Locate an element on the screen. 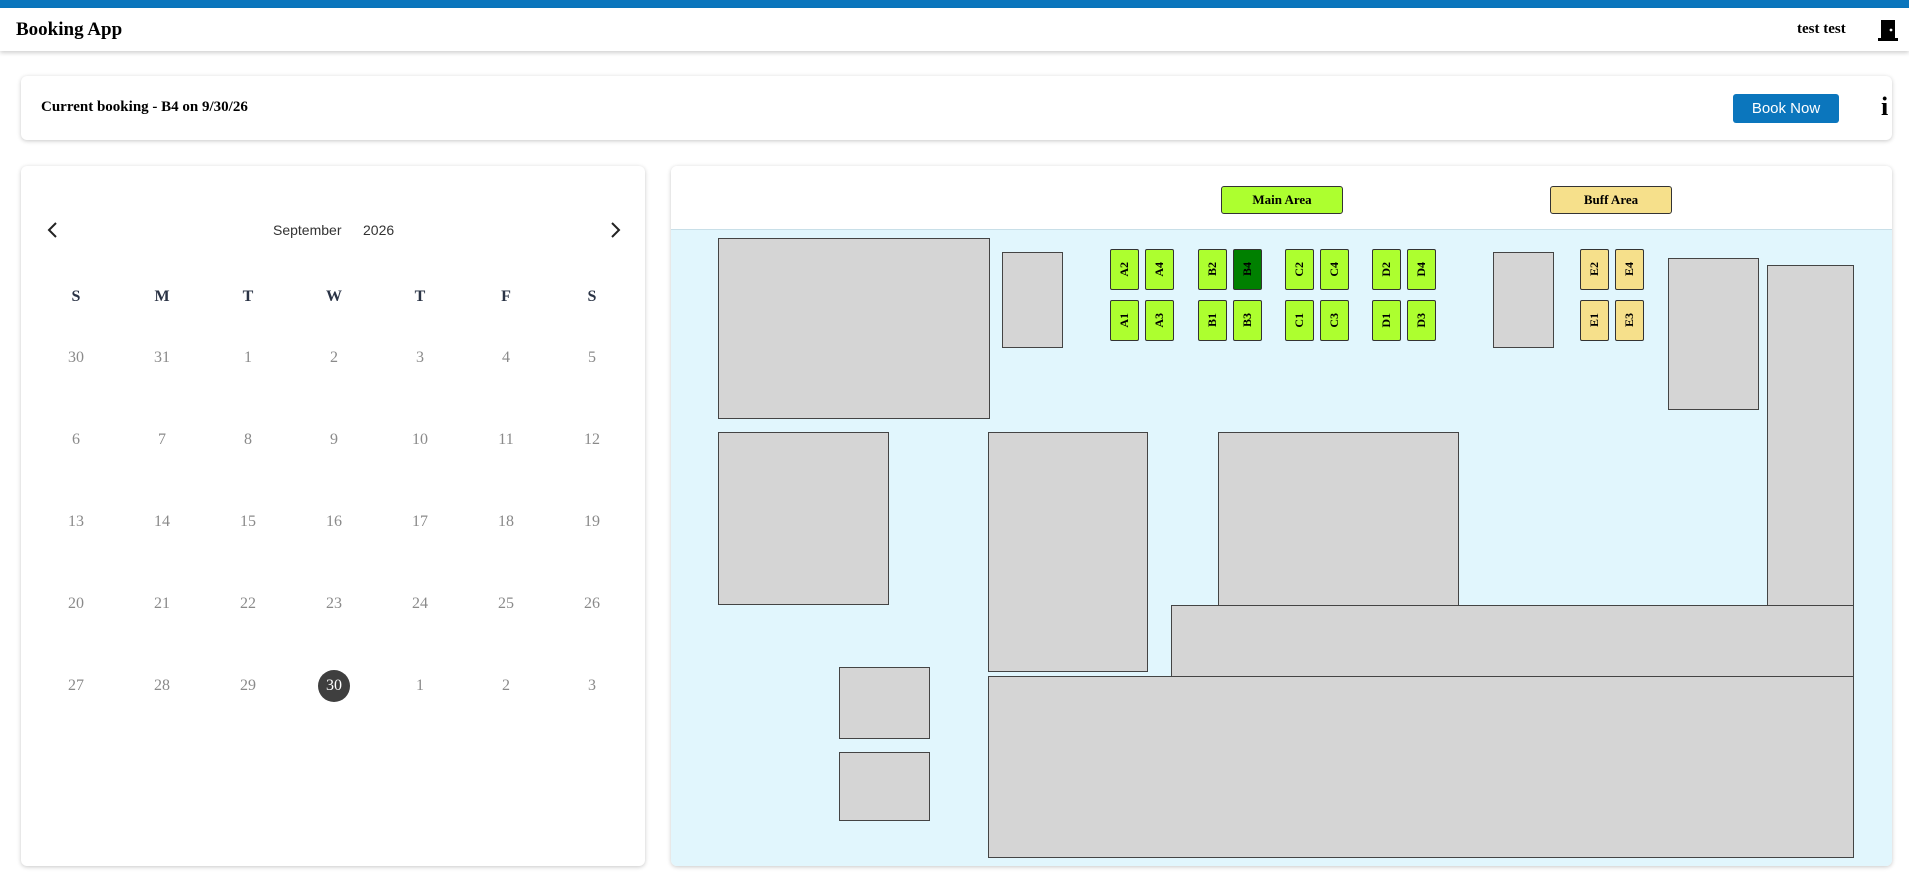 This screenshot has height=896, width=1909. calendar-day: 14 is located at coordinates (162, 547).